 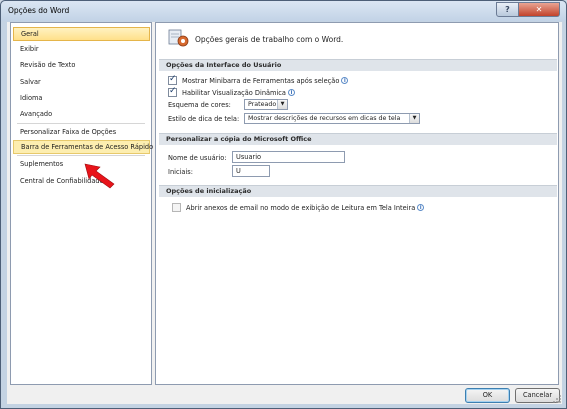 I want to click on nav-item-personalizar-faixa: Personalizar Faixa de Opções, so click(x=81, y=132).